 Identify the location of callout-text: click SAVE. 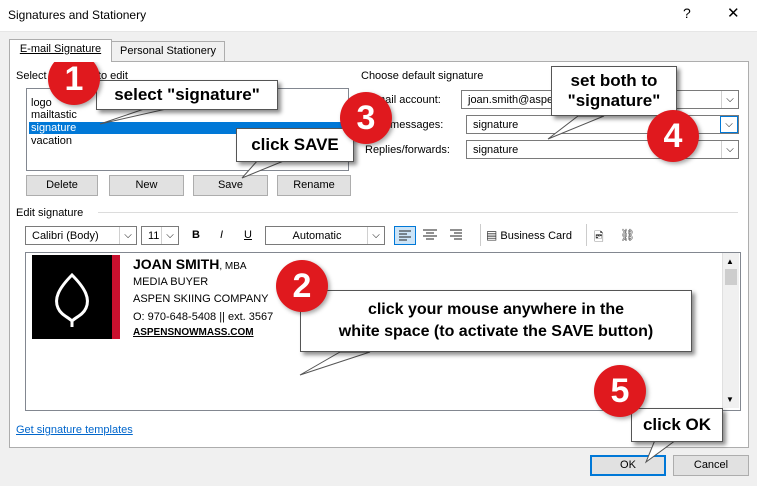
(295, 144).